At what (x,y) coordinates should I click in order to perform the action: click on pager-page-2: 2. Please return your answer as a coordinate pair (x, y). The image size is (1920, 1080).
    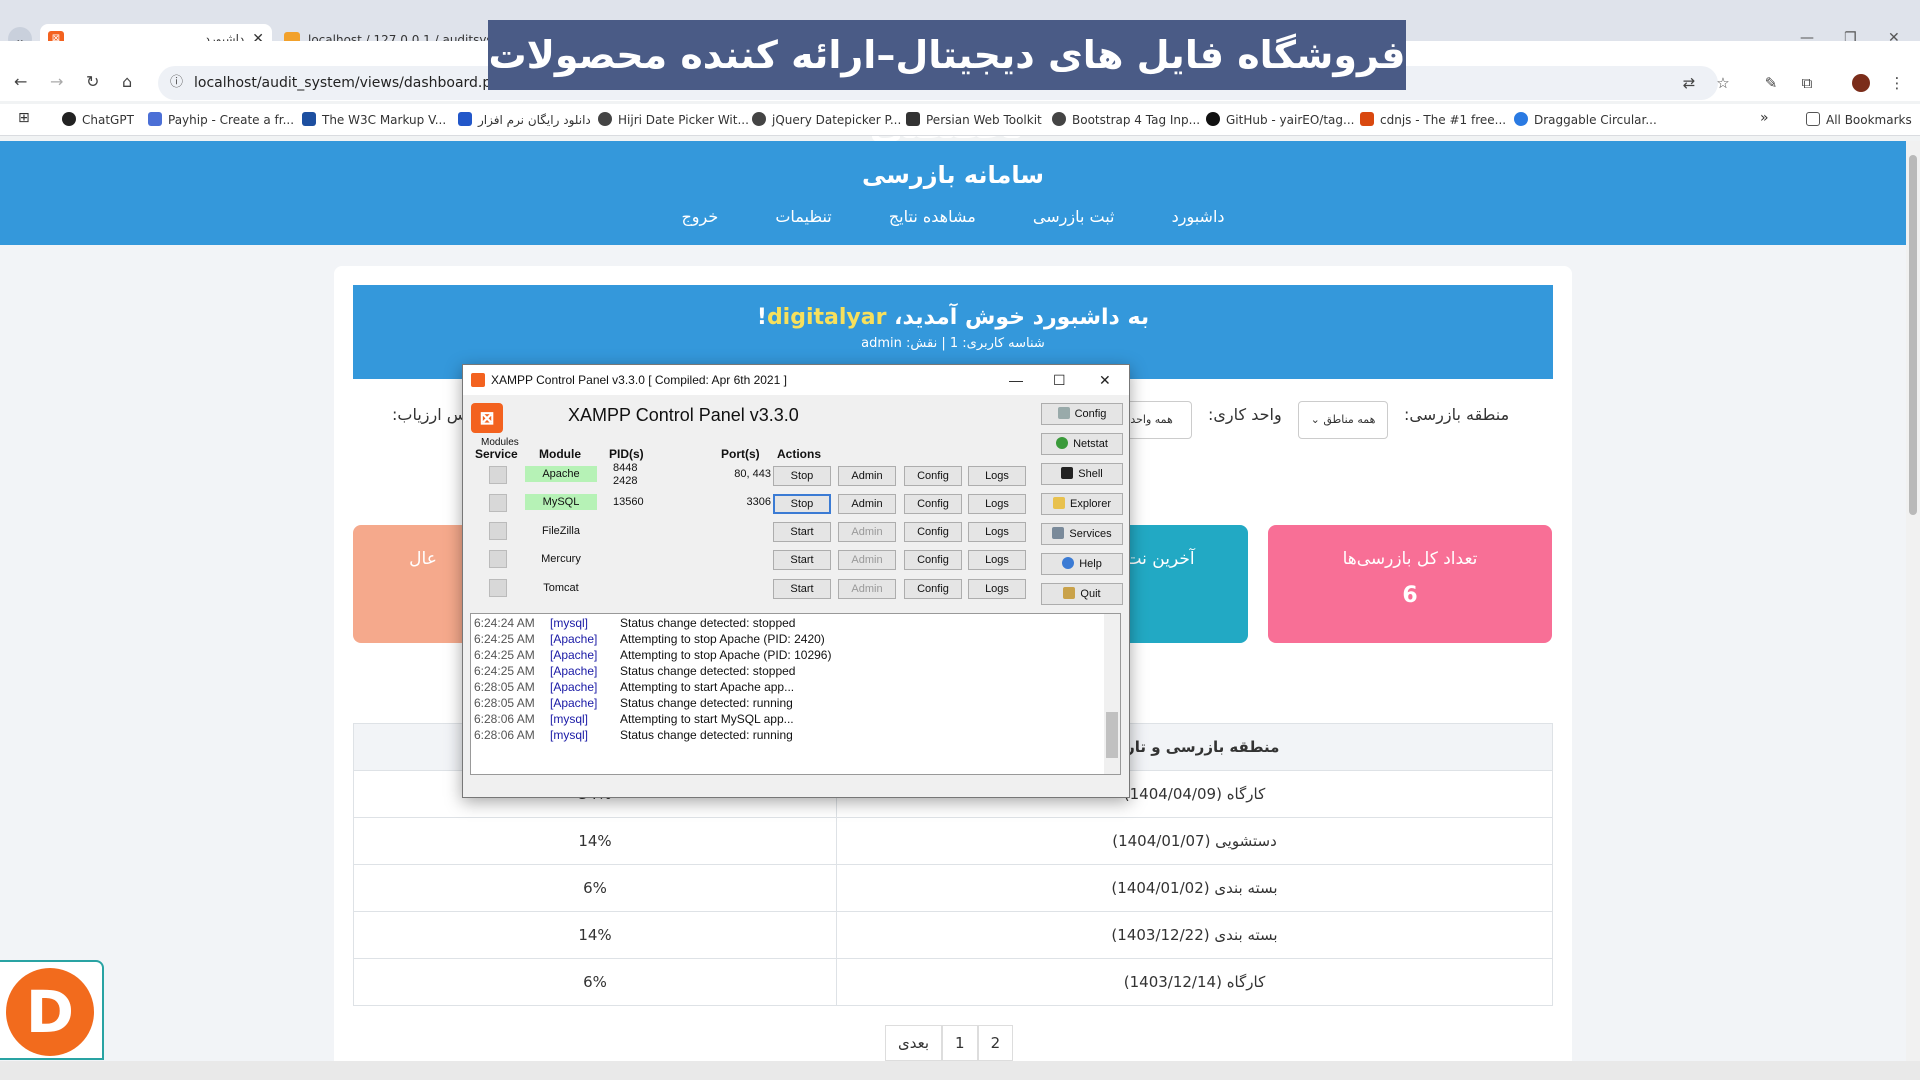
    Looking at the image, I should click on (995, 1043).